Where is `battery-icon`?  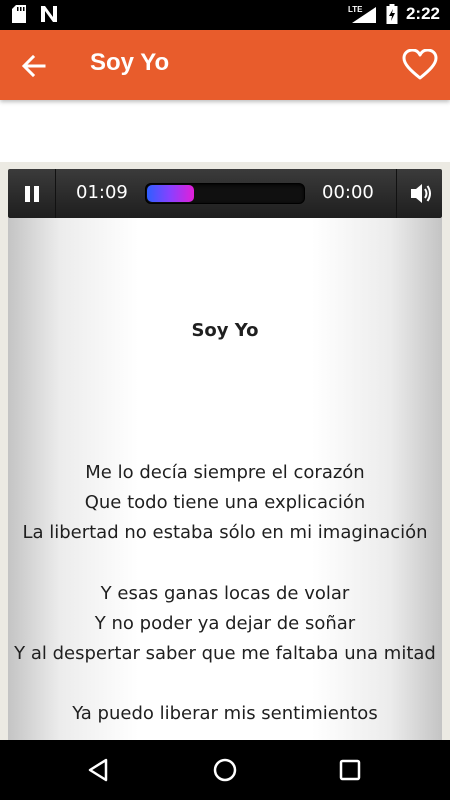 battery-icon is located at coordinates (392, 14).